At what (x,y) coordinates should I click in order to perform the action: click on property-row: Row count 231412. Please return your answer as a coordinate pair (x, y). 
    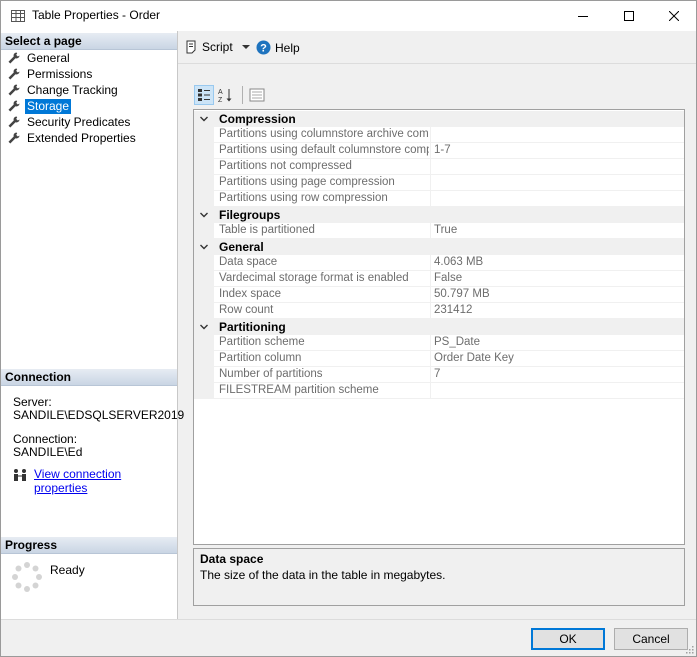
    Looking at the image, I should click on (439, 311).